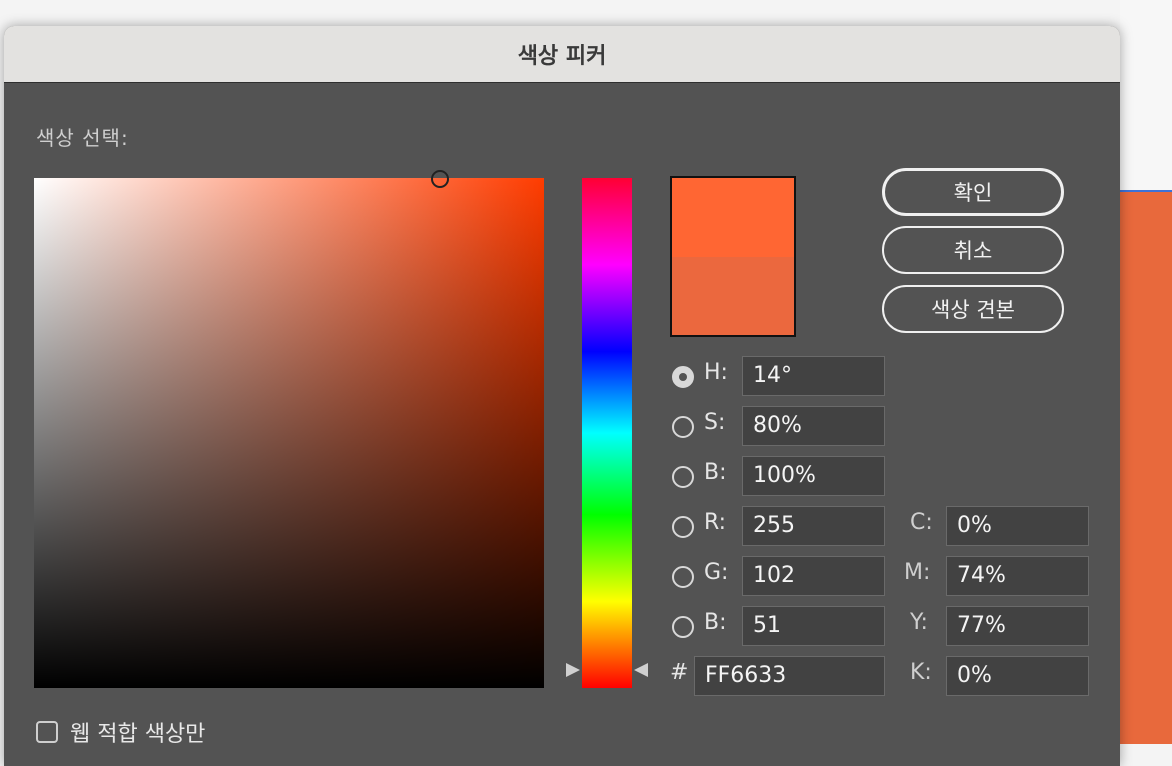  What do you see at coordinates (641, 670) in the screenshot?
I see `hue-slider-right-handle-icon` at bounding box center [641, 670].